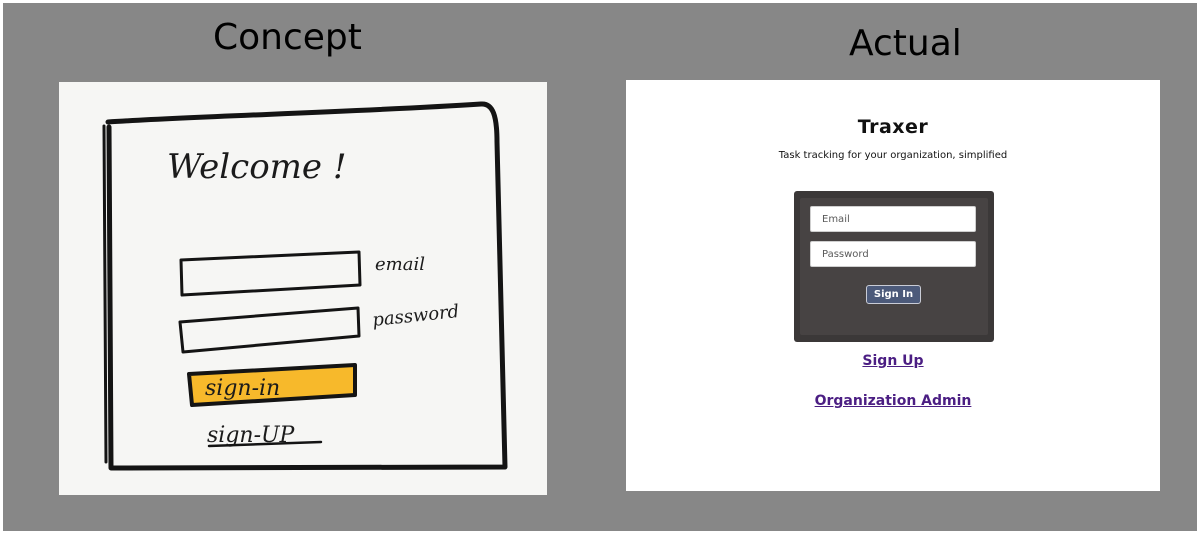  What do you see at coordinates (893, 254) in the screenshot?
I see `password-field` at bounding box center [893, 254].